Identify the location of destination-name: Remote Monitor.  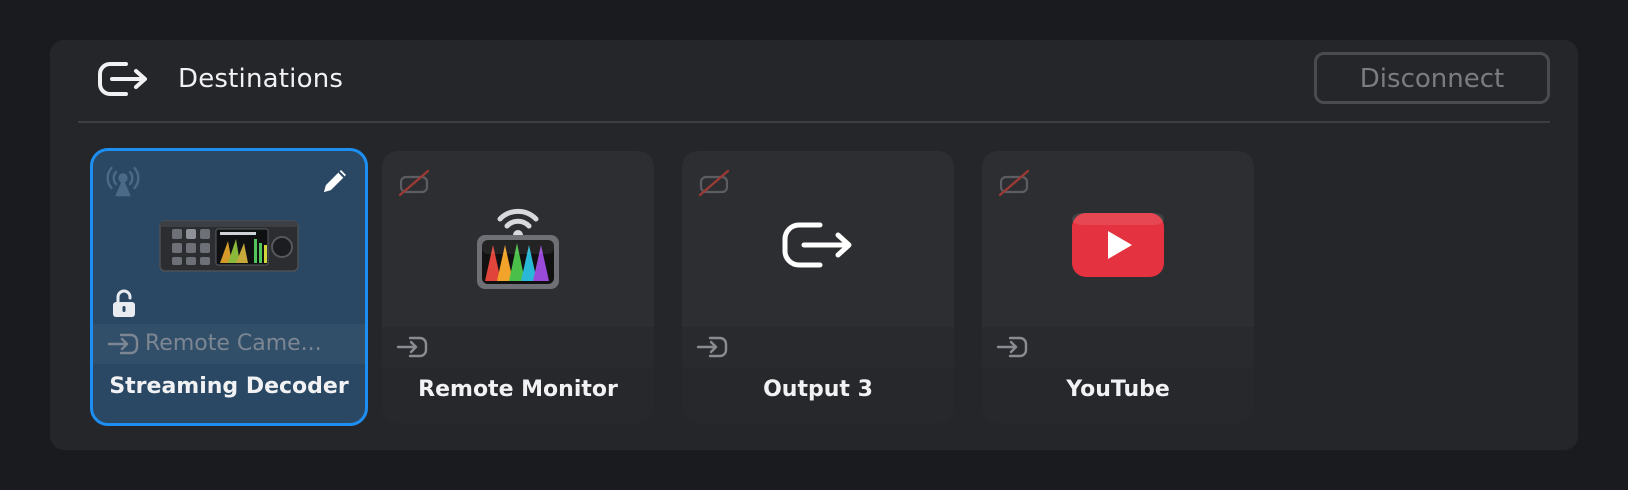
(518, 389).